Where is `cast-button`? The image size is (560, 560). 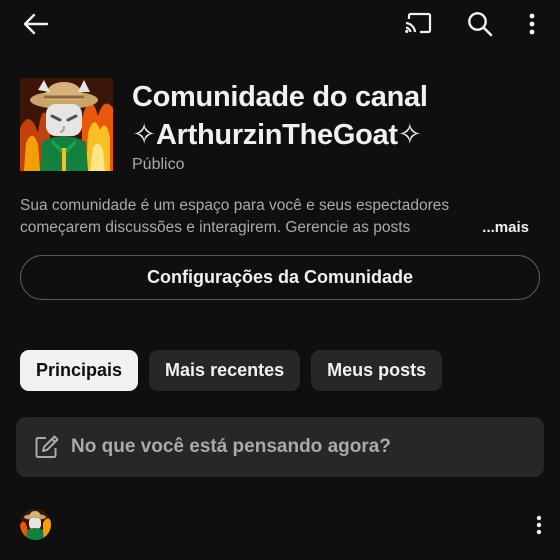 cast-button is located at coordinates (418, 24).